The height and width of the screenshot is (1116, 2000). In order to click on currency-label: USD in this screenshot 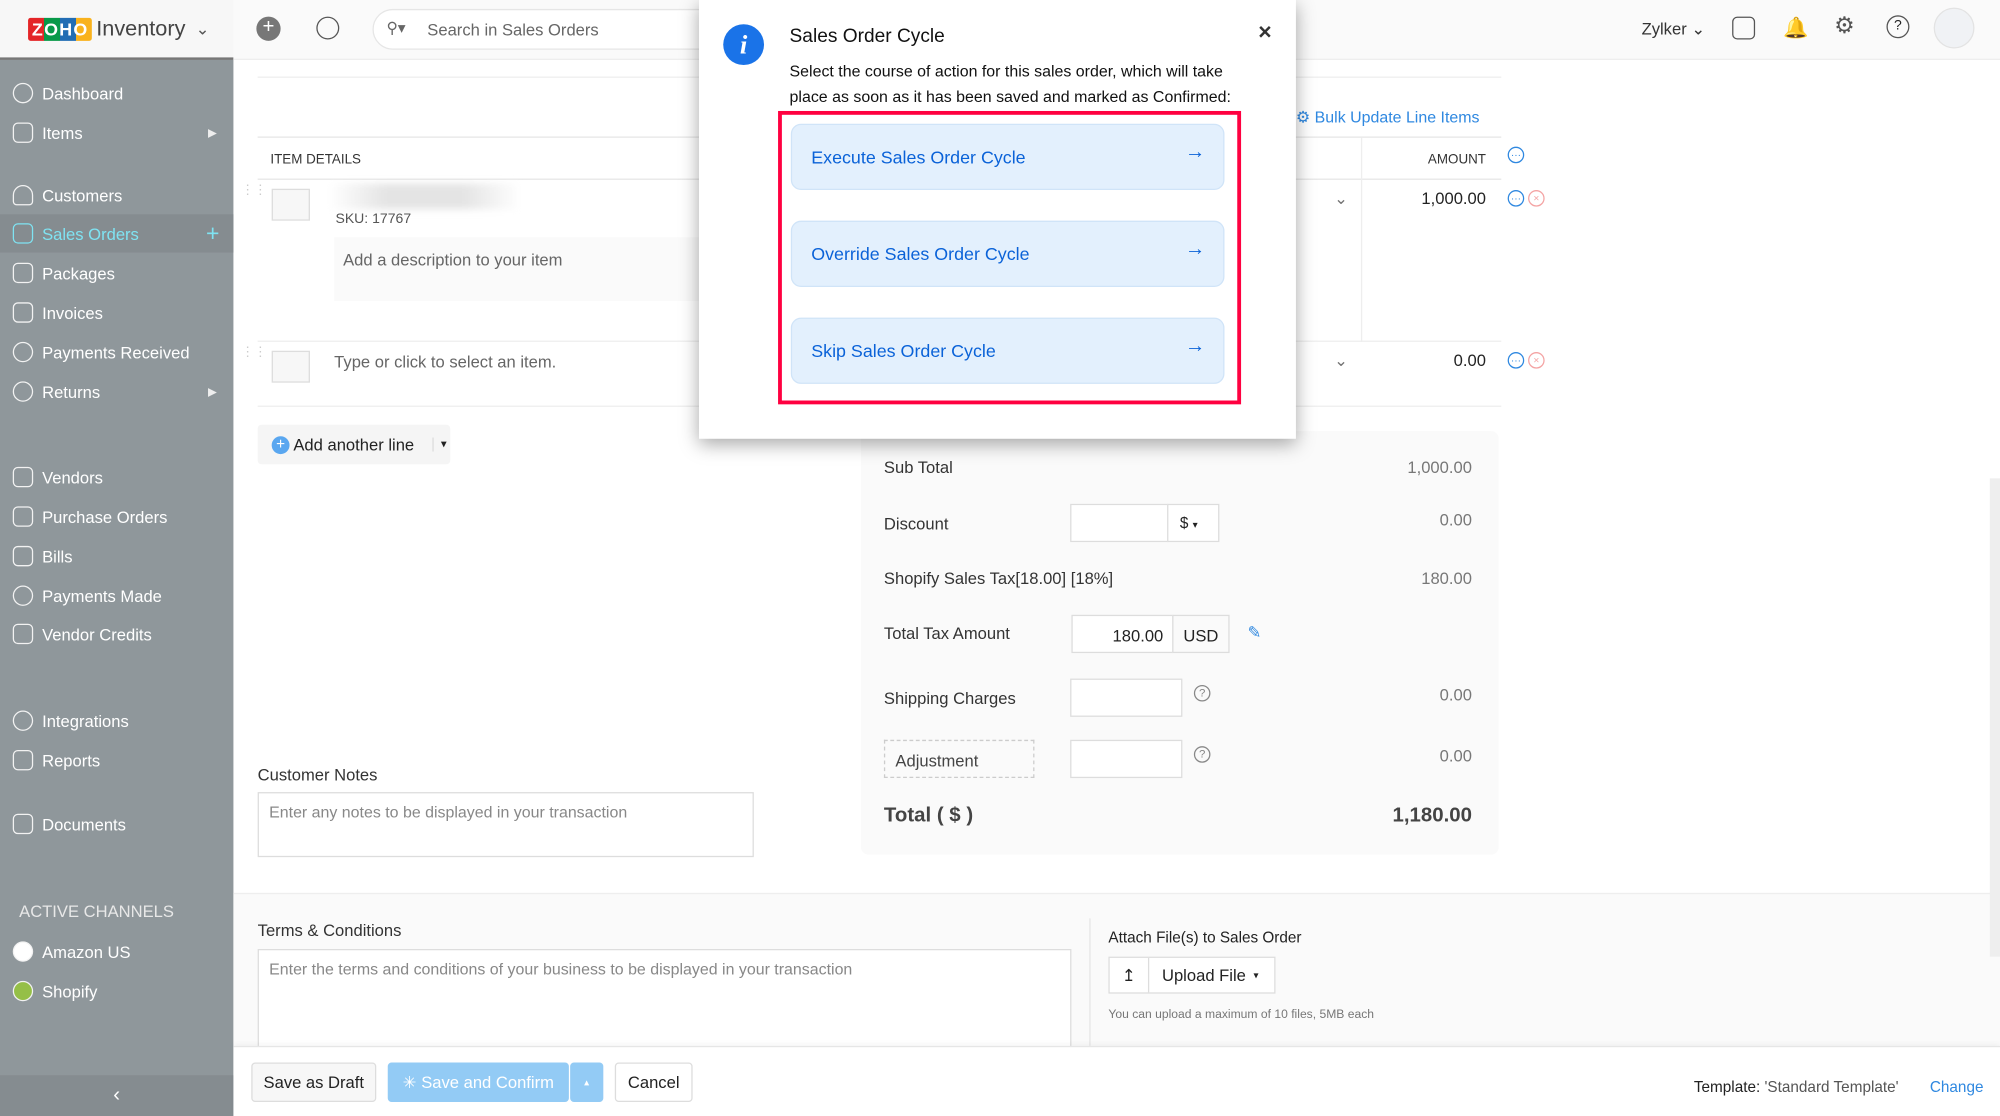, I will do `click(1201, 634)`.